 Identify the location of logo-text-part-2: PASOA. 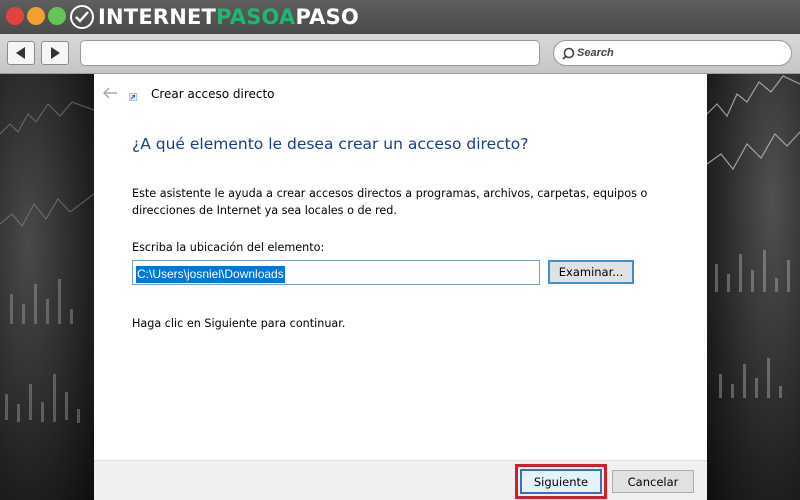
(256, 17).